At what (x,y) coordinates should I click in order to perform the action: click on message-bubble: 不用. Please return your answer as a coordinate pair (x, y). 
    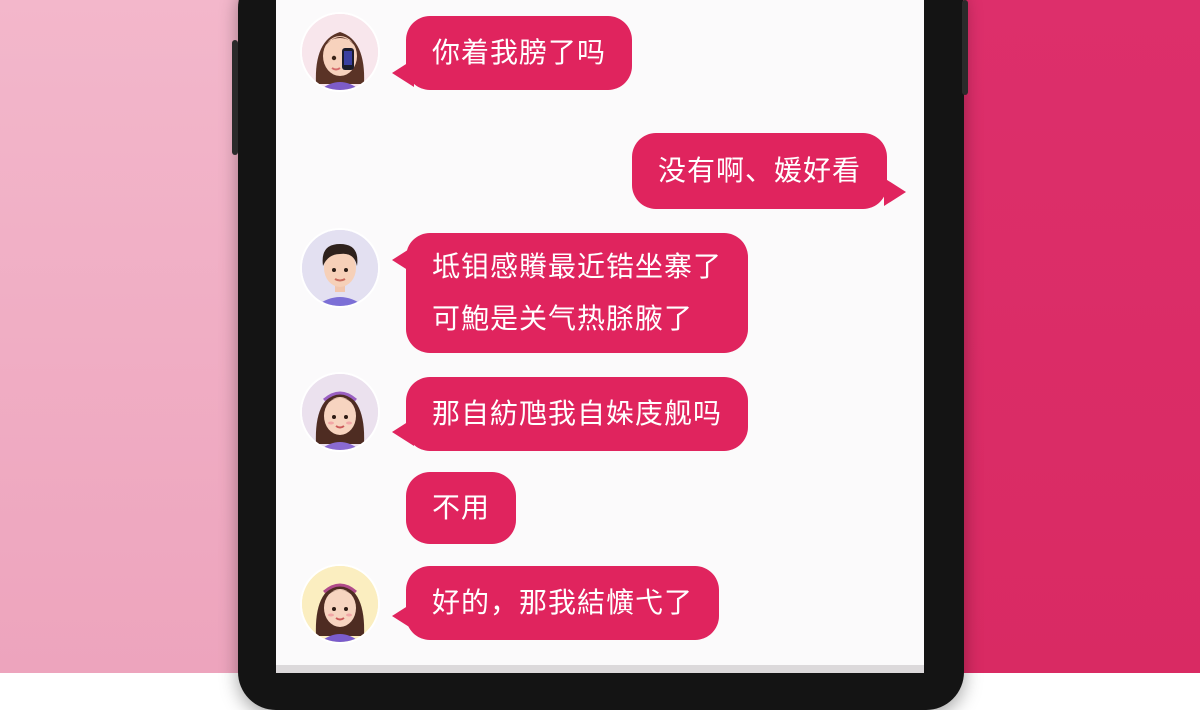
    Looking at the image, I should click on (461, 508).